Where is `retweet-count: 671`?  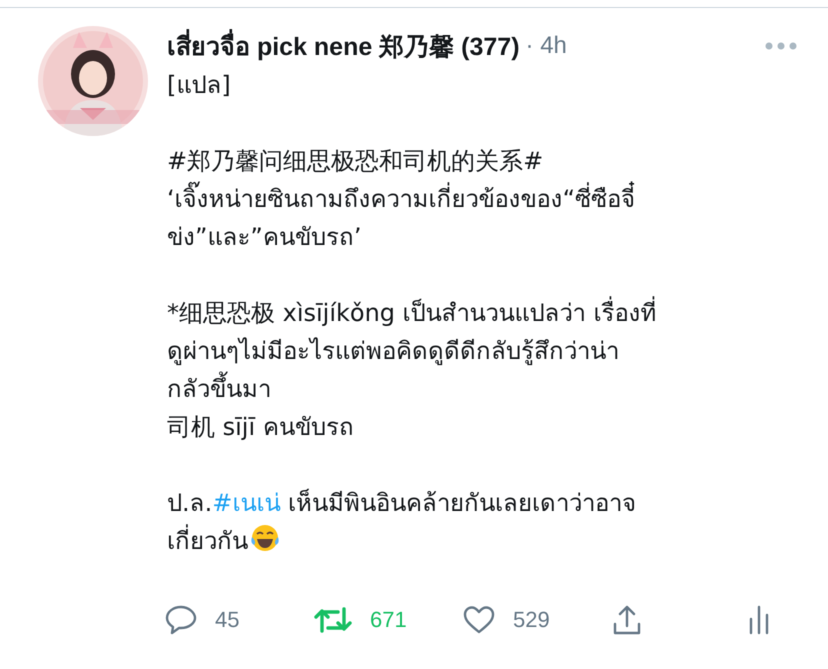 retweet-count: 671 is located at coordinates (388, 620).